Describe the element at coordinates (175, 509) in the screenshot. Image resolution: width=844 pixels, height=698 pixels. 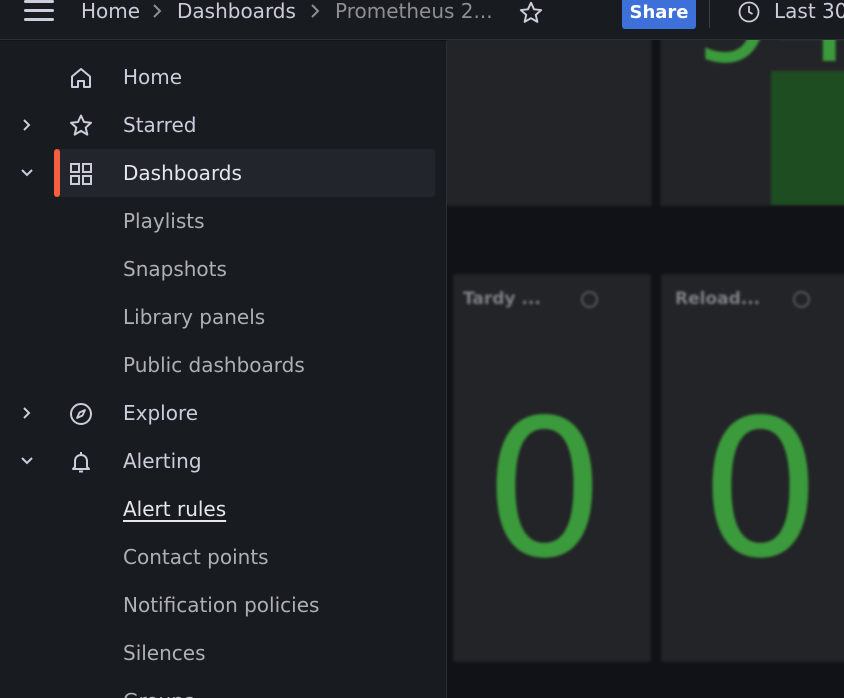
I see `sidebar-item-label: Alert rules` at that location.